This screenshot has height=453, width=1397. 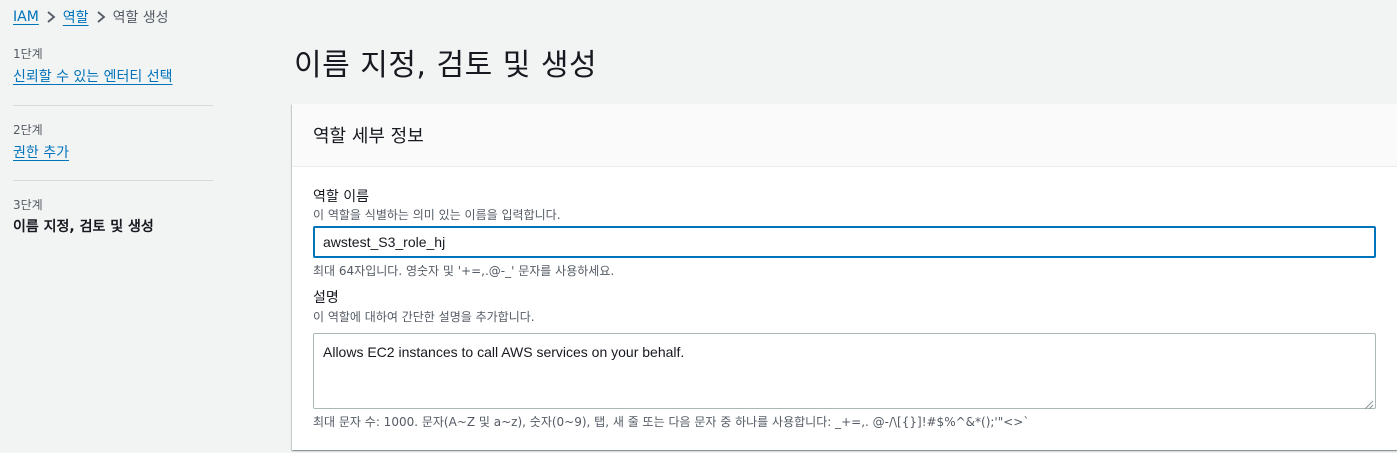 What do you see at coordinates (28, 54) in the screenshot?
I see `step-number: 1단계` at bounding box center [28, 54].